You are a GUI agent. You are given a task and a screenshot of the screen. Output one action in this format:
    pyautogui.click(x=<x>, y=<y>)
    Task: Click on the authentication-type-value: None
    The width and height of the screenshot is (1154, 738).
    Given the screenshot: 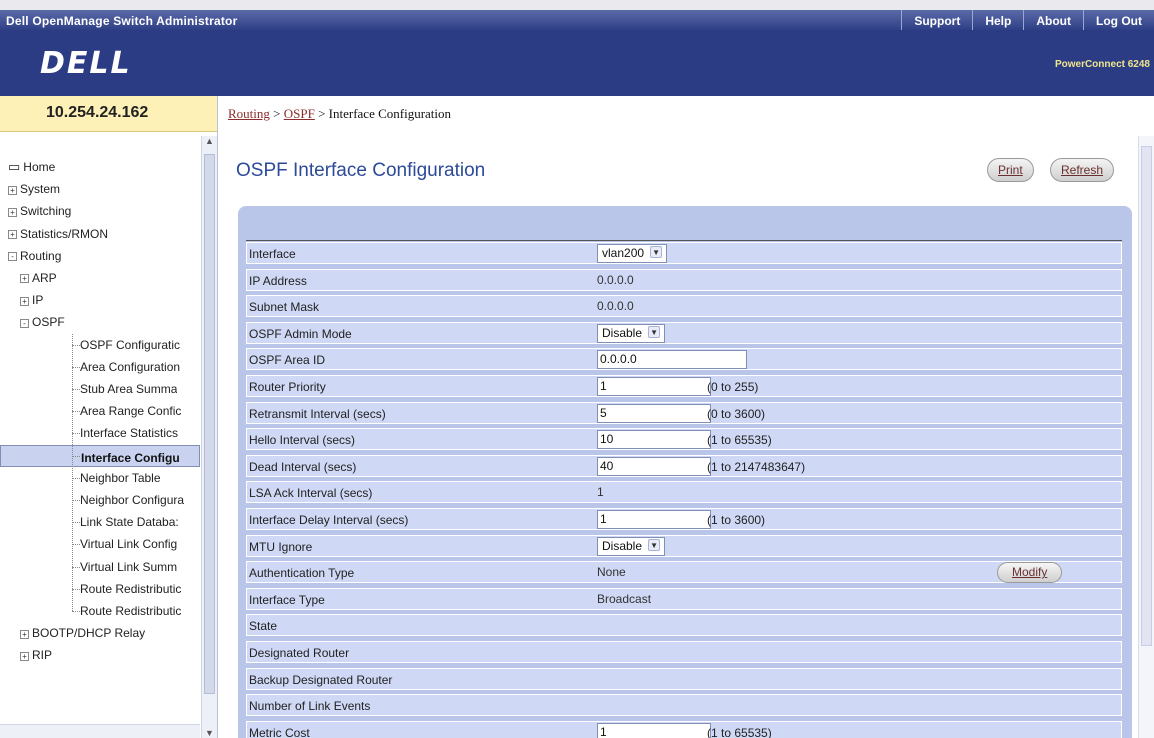 What is the action you would take?
    pyautogui.click(x=611, y=572)
    